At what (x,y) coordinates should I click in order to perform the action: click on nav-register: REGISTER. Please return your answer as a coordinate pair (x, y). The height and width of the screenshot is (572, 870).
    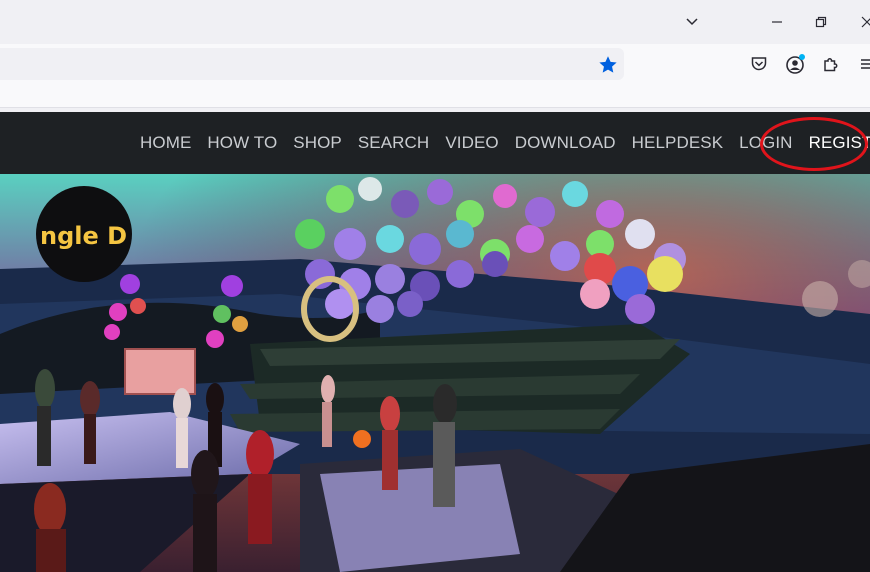
    Looking at the image, I should click on (835, 143).